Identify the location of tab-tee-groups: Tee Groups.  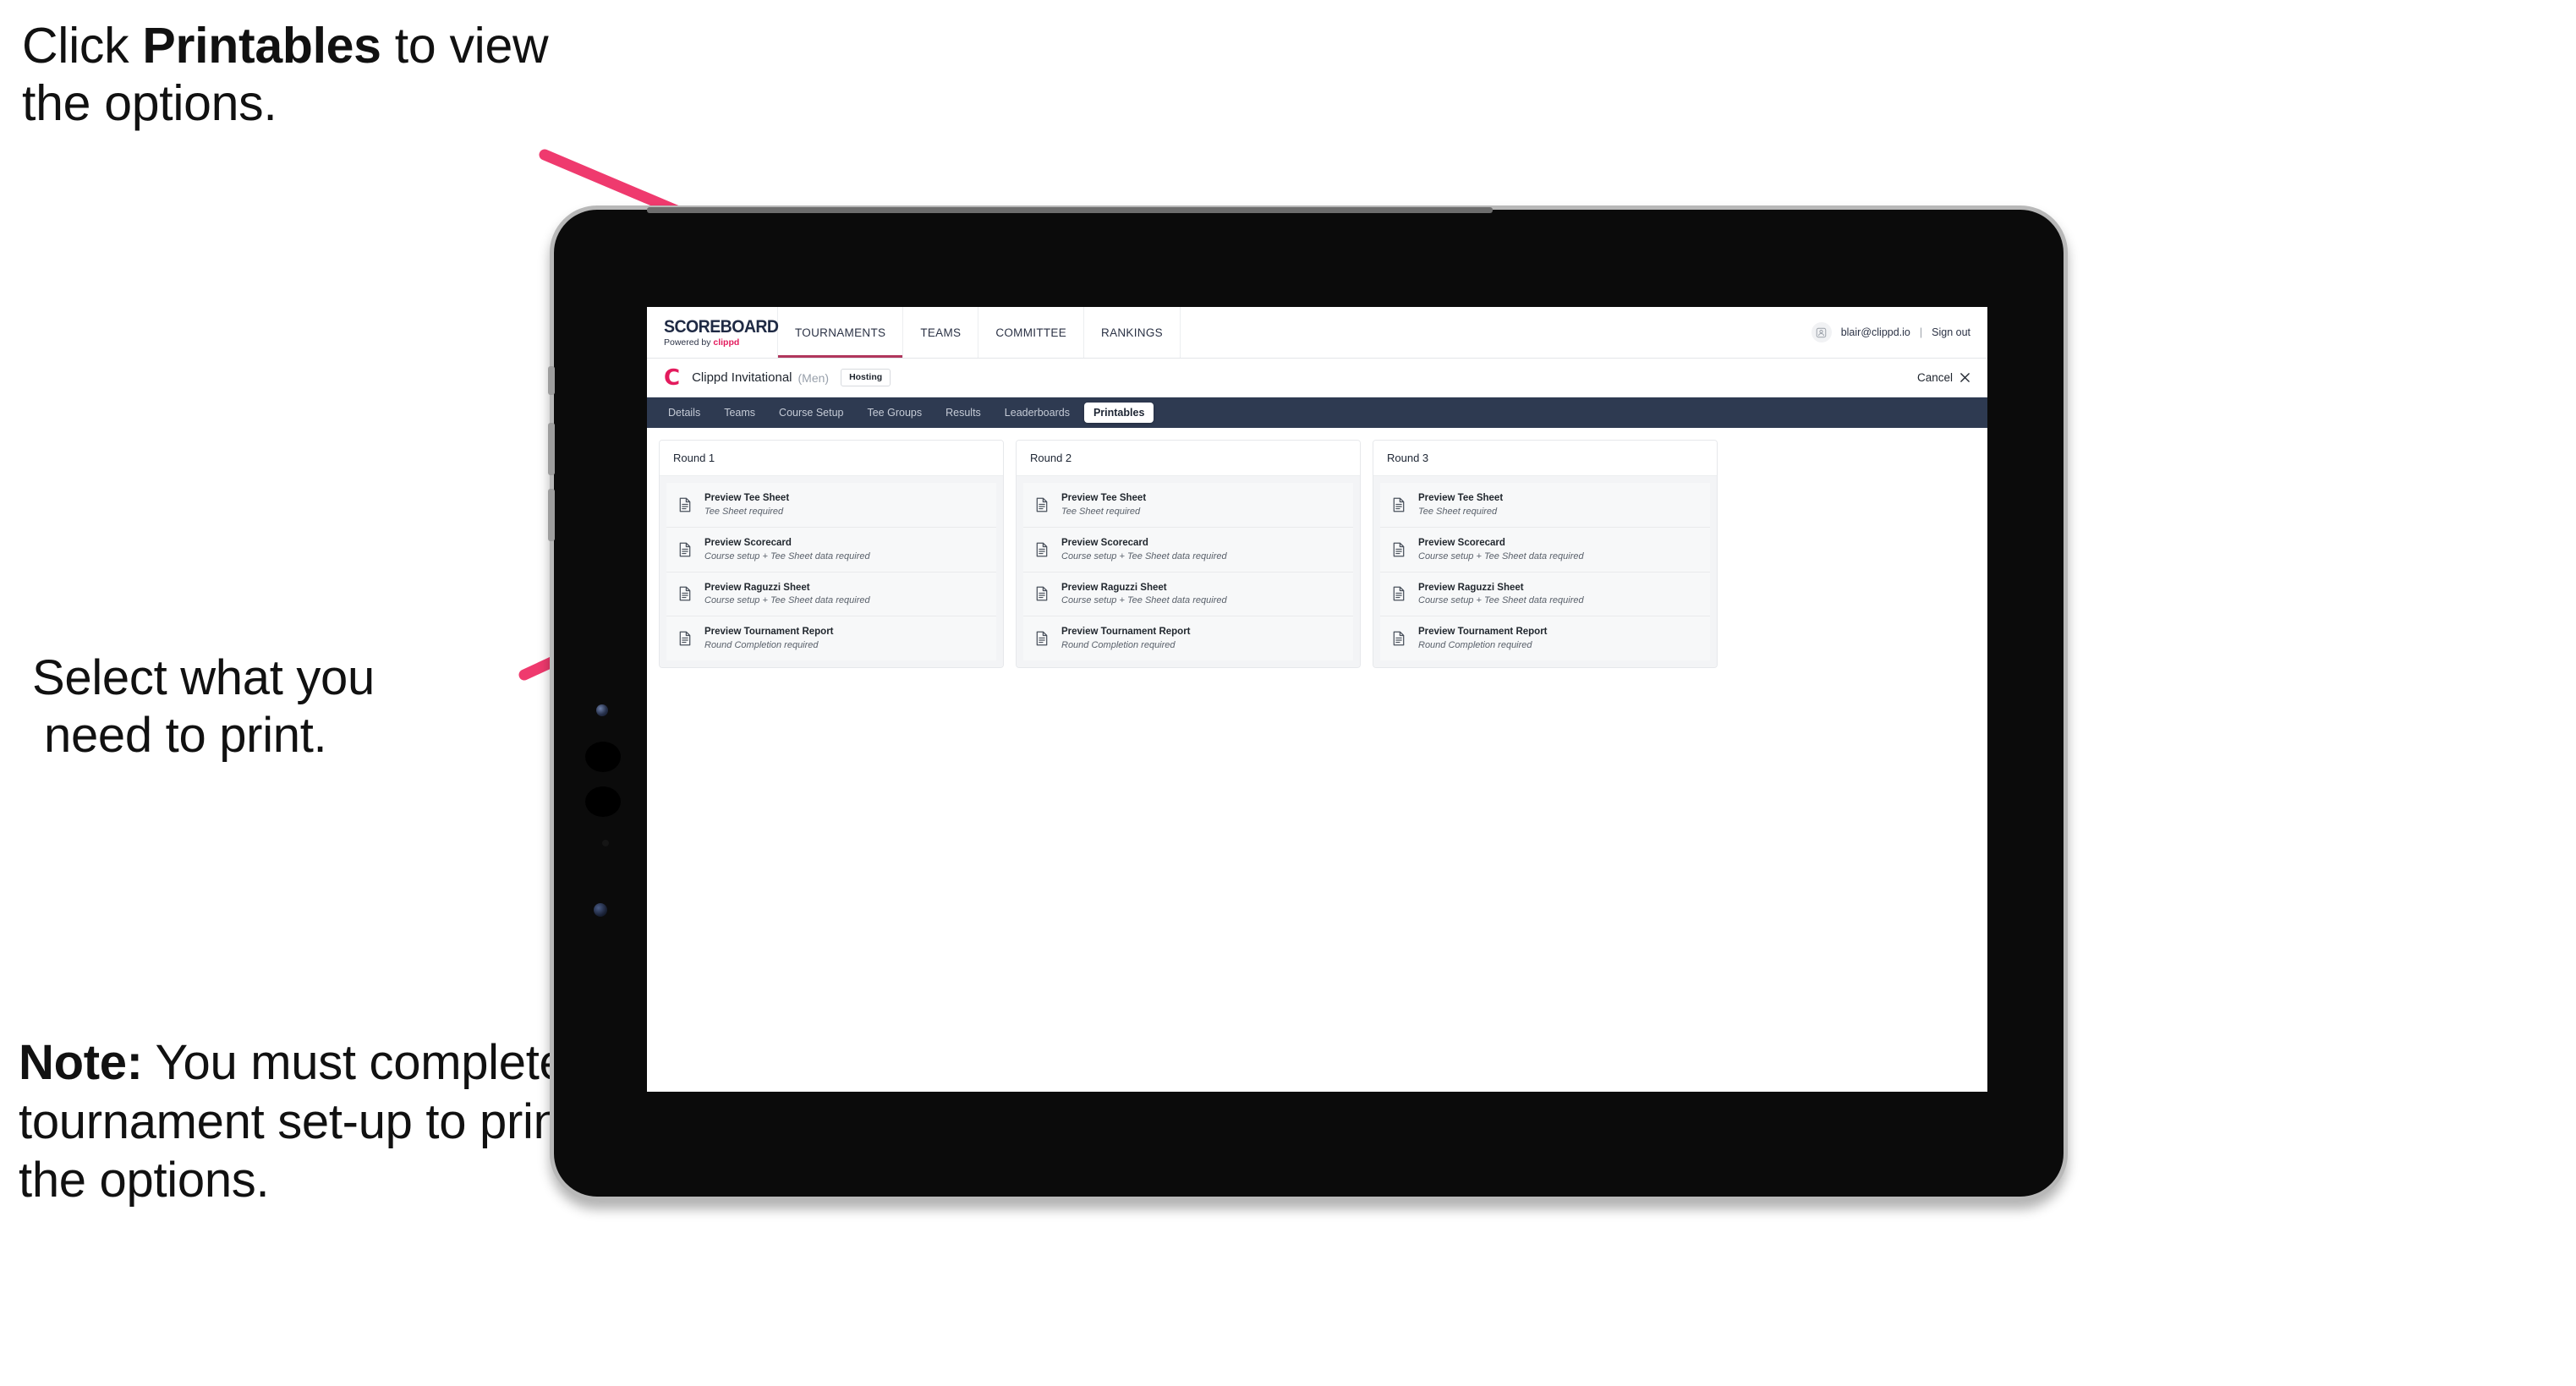
(894, 413).